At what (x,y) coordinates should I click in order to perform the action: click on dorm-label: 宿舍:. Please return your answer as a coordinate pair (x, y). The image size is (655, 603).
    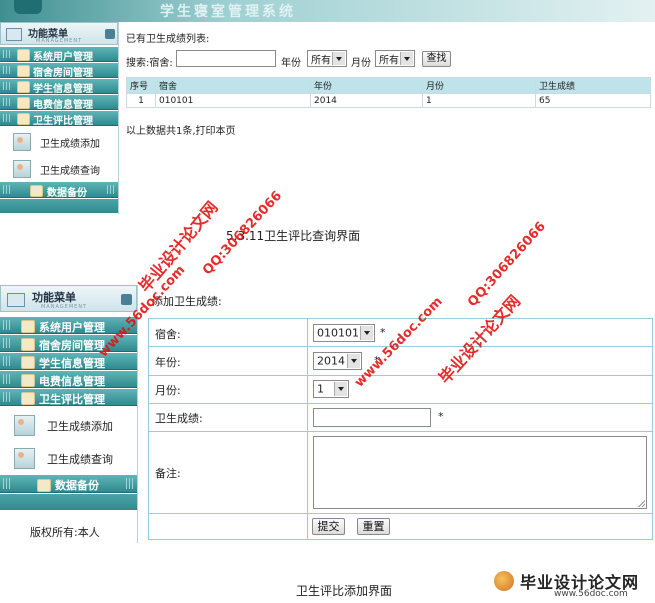
    Looking at the image, I should click on (168, 334).